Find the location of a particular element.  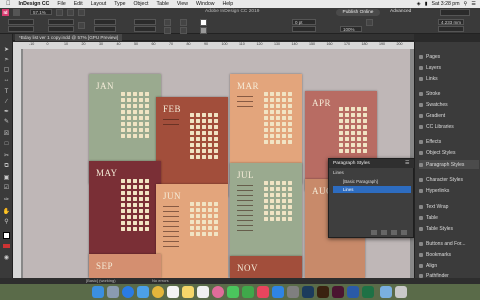

new-style-icon is located at coordinates (394, 232).